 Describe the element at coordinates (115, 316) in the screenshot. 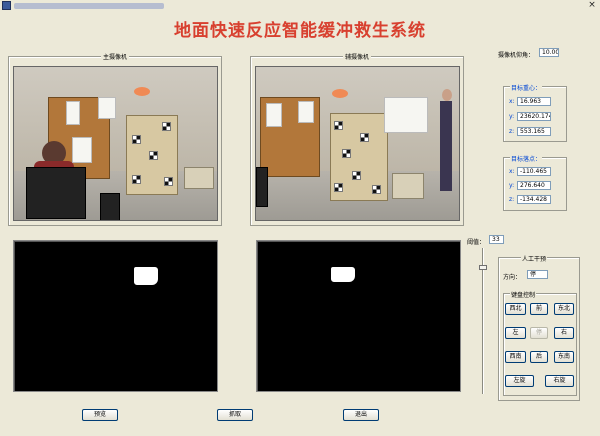

I see `main-binary-view` at that location.